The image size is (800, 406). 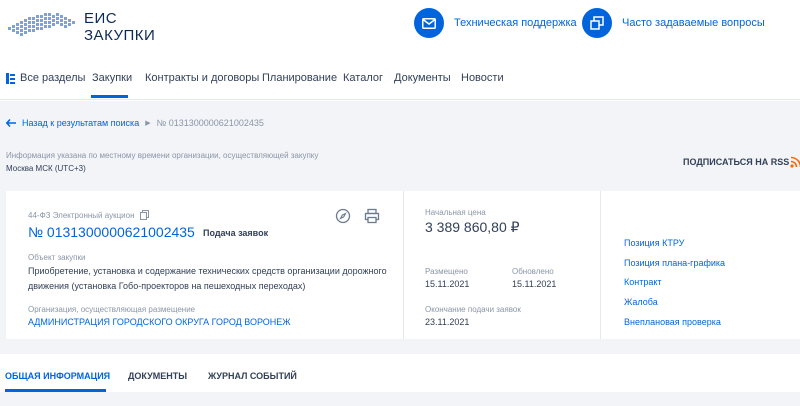 What do you see at coordinates (81, 215) in the screenshot?
I see `law-type-text: 44-ФЗ Электронный аукцион` at bounding box center [81, 215].